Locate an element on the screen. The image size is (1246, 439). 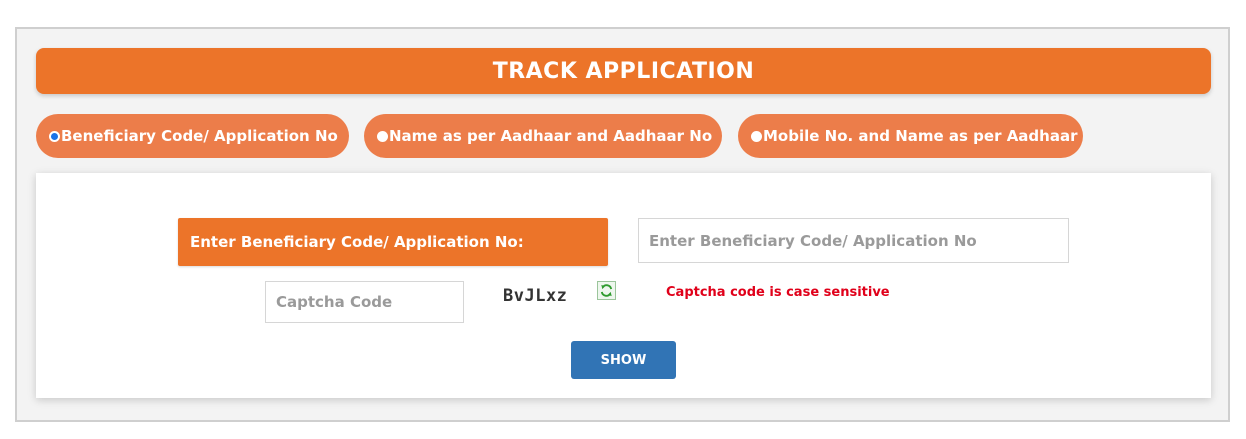
refresh-captcha-button is located at coordinates (606, 290).